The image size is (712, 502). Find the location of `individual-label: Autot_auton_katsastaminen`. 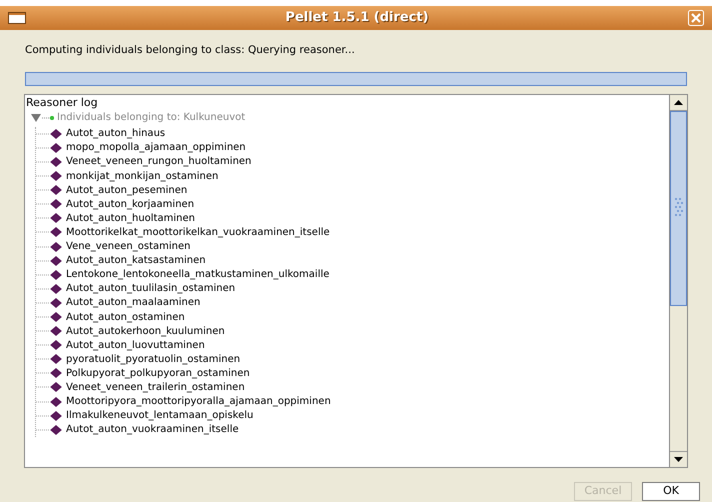

individual-label: Autot_auton_katsastaminen is located at coordinates (136, 261).